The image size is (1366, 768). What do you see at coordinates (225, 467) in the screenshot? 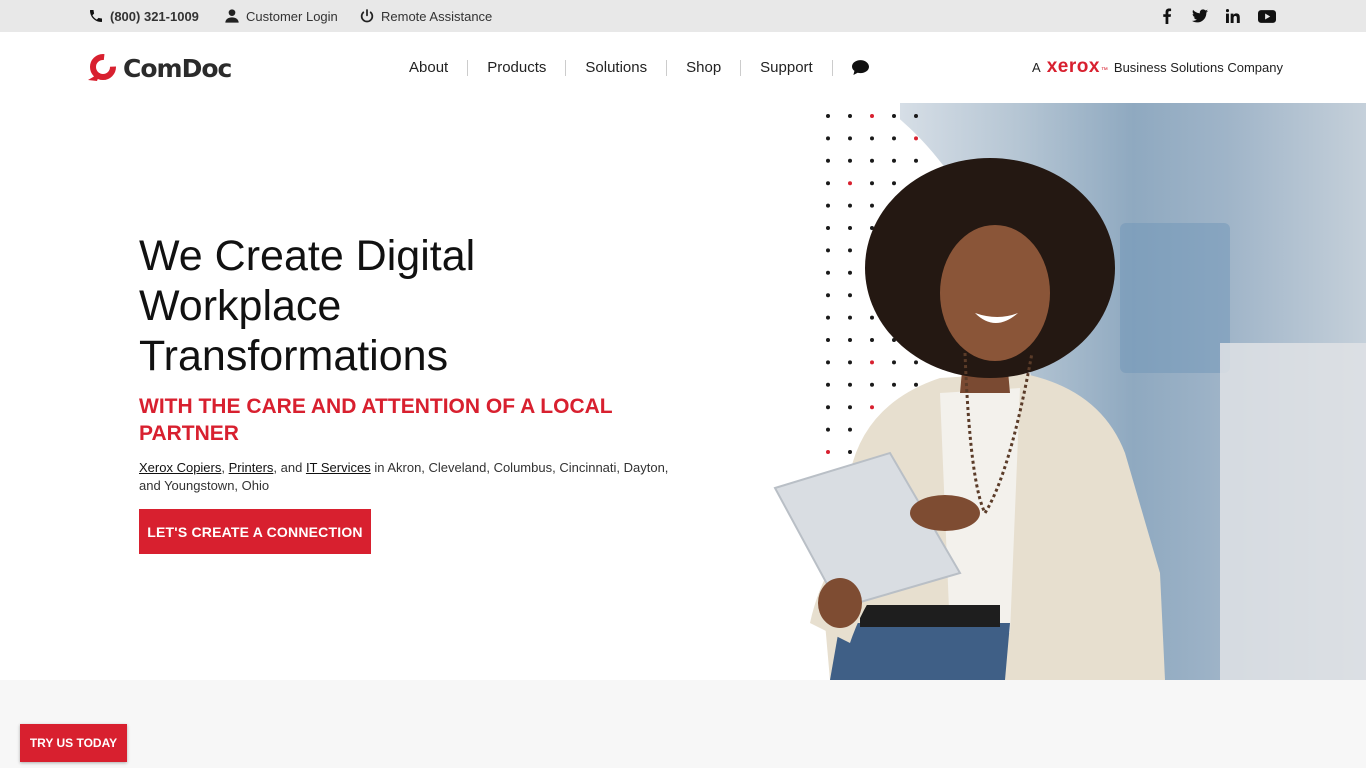
I see `hero-body-text: ,` at bounding box center [225, 467].